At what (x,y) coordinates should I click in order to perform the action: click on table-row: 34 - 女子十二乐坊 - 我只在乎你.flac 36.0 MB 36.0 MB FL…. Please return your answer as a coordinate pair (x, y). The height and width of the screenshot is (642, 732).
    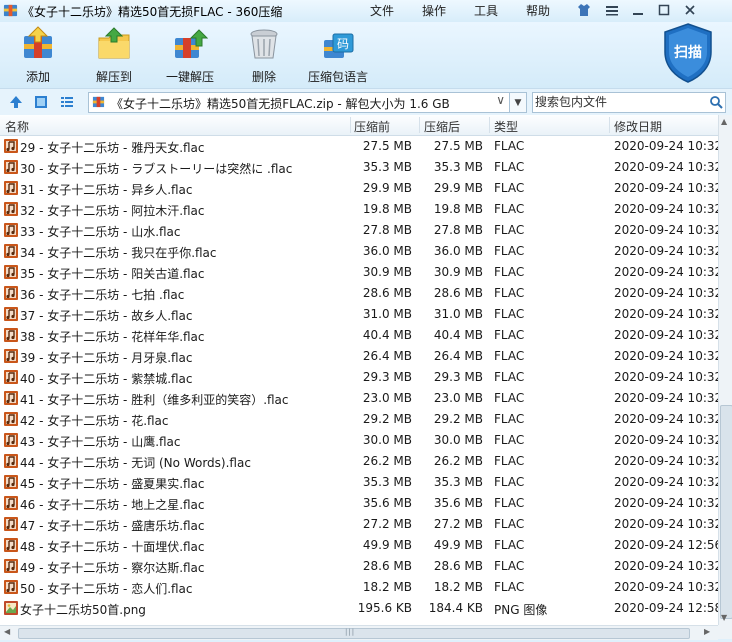
    Looking at the image, I should click on (359, 251).